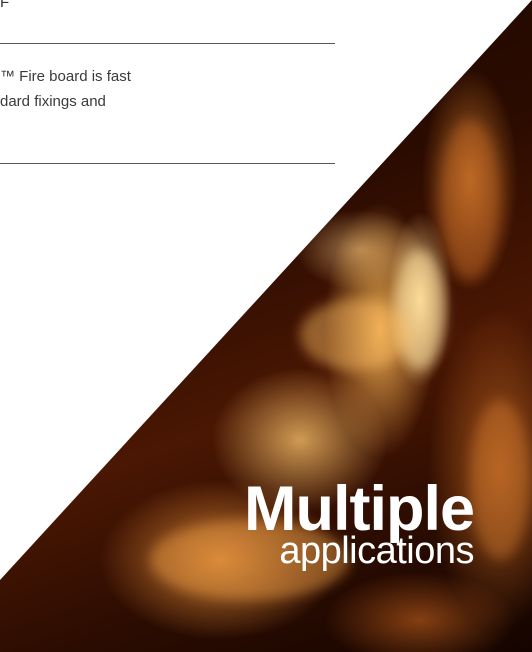  Describe the element at coordinates (376, 551) in the screenshot. I see `heading-sub: applications` at that location.